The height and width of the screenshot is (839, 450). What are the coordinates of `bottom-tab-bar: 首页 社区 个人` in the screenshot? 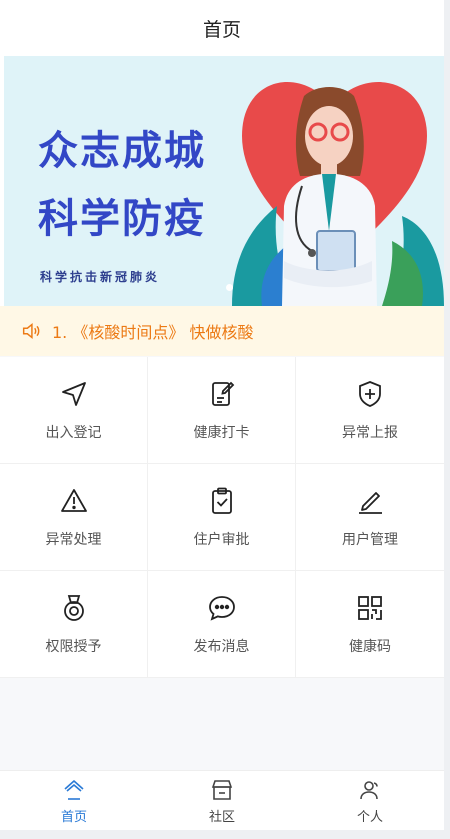 It's located at (222, 800).